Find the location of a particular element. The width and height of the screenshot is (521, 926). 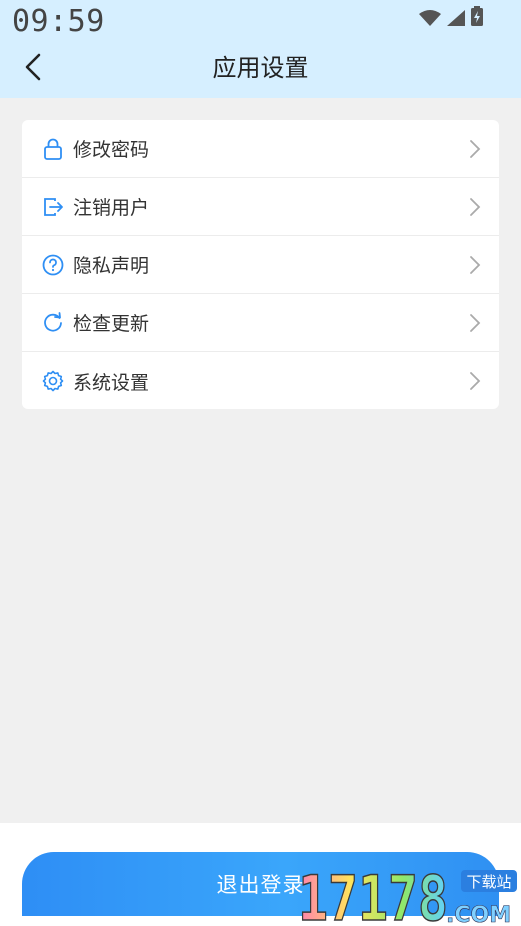

logout-button: 退出登录 is located at coordinates (260, 884).